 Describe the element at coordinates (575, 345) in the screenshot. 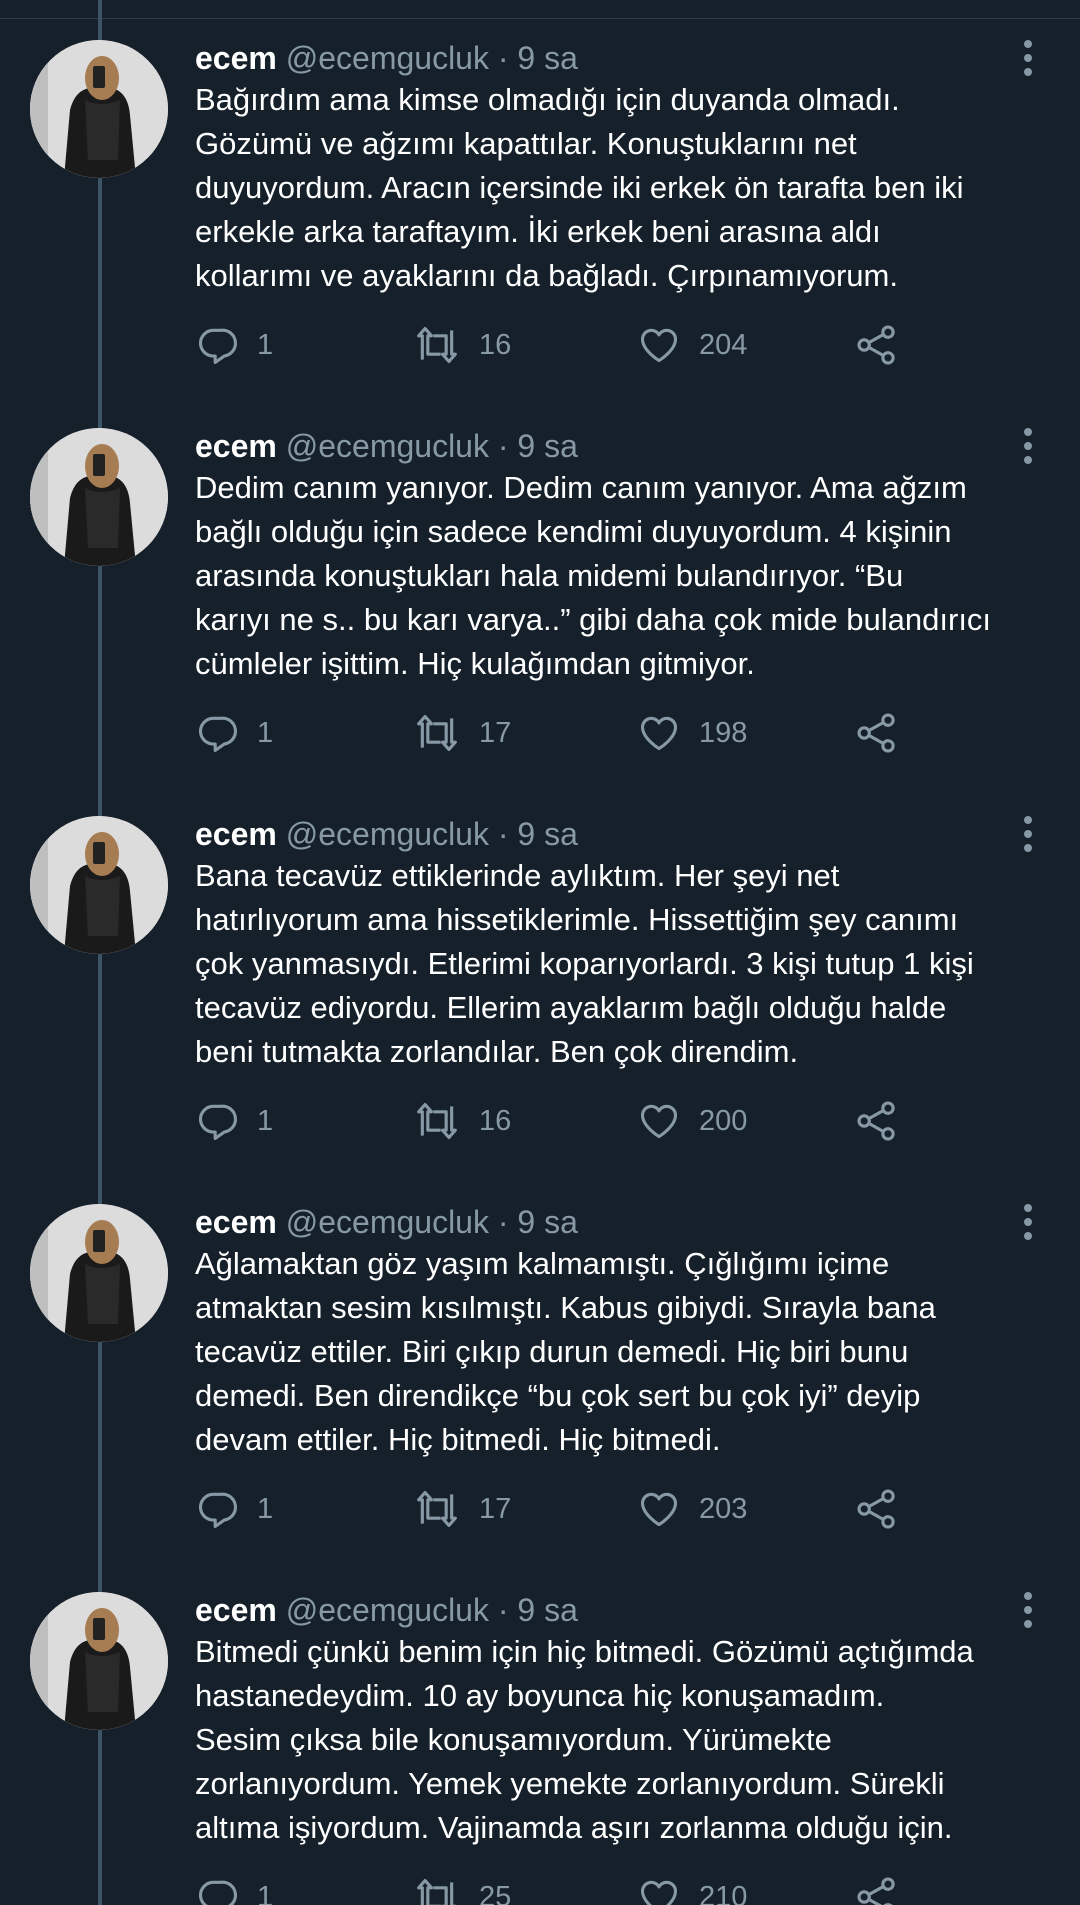

I see `tweet-actions: 1 16 204` at that location.